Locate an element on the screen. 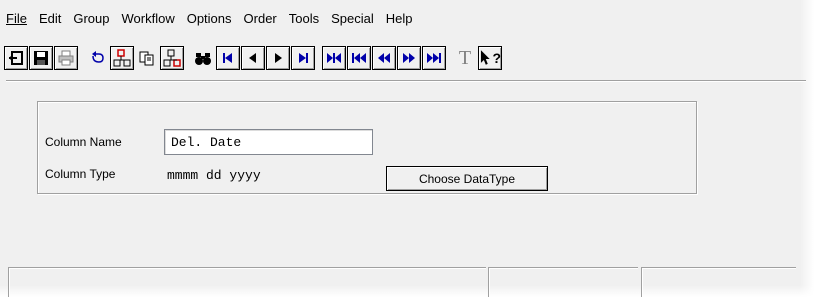  menu-workflow: Workflow is located at coordinates (148, 18).